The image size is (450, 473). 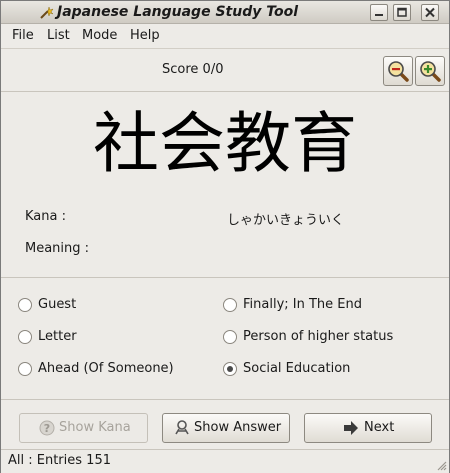 What do you see at coordinates (225, 399) in the screenshot?
I see `buttons-divider` at bounding box center [225, 399].